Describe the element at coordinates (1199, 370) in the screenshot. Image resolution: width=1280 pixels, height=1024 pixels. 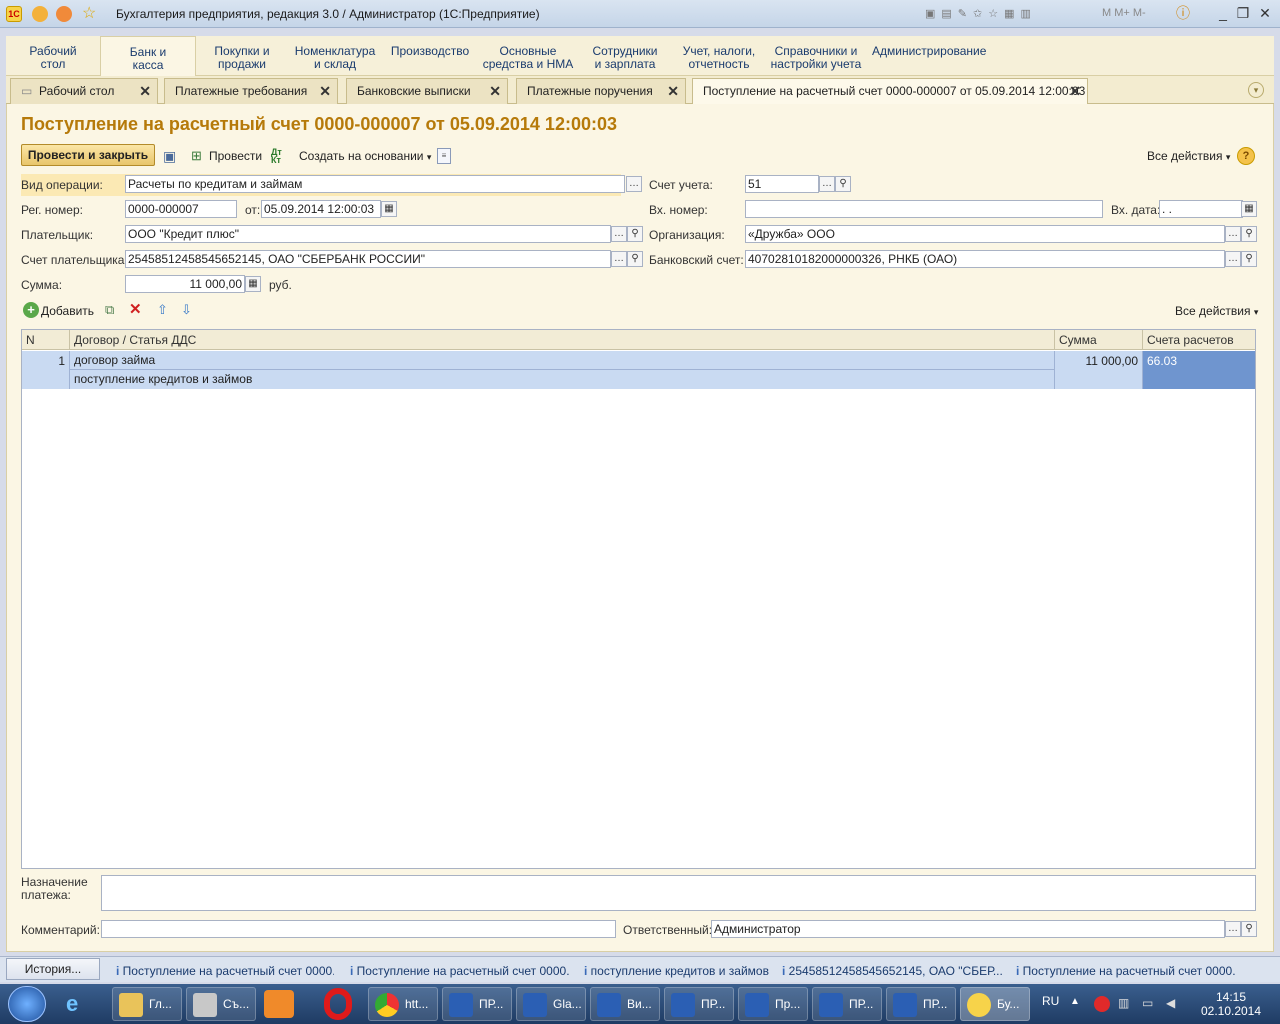
I see `row-accounts: 66.03` at that location.